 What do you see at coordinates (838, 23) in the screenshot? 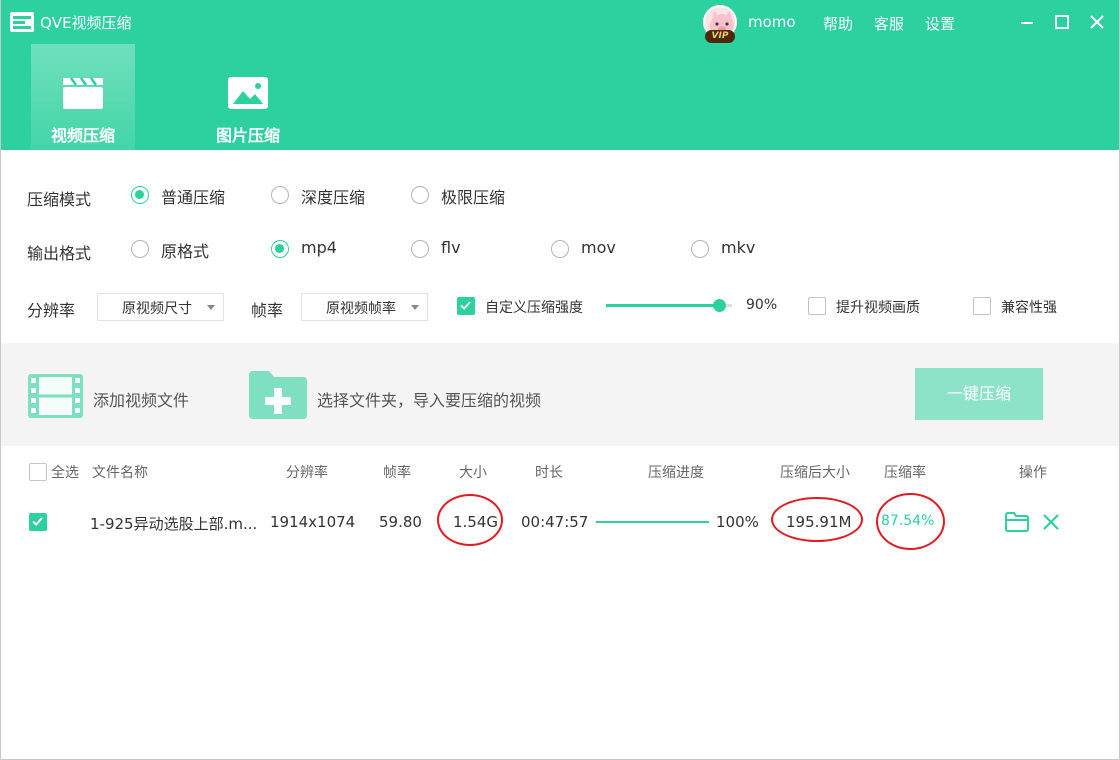
I see `help-link: 帮助` at bounding box center [838, 23].